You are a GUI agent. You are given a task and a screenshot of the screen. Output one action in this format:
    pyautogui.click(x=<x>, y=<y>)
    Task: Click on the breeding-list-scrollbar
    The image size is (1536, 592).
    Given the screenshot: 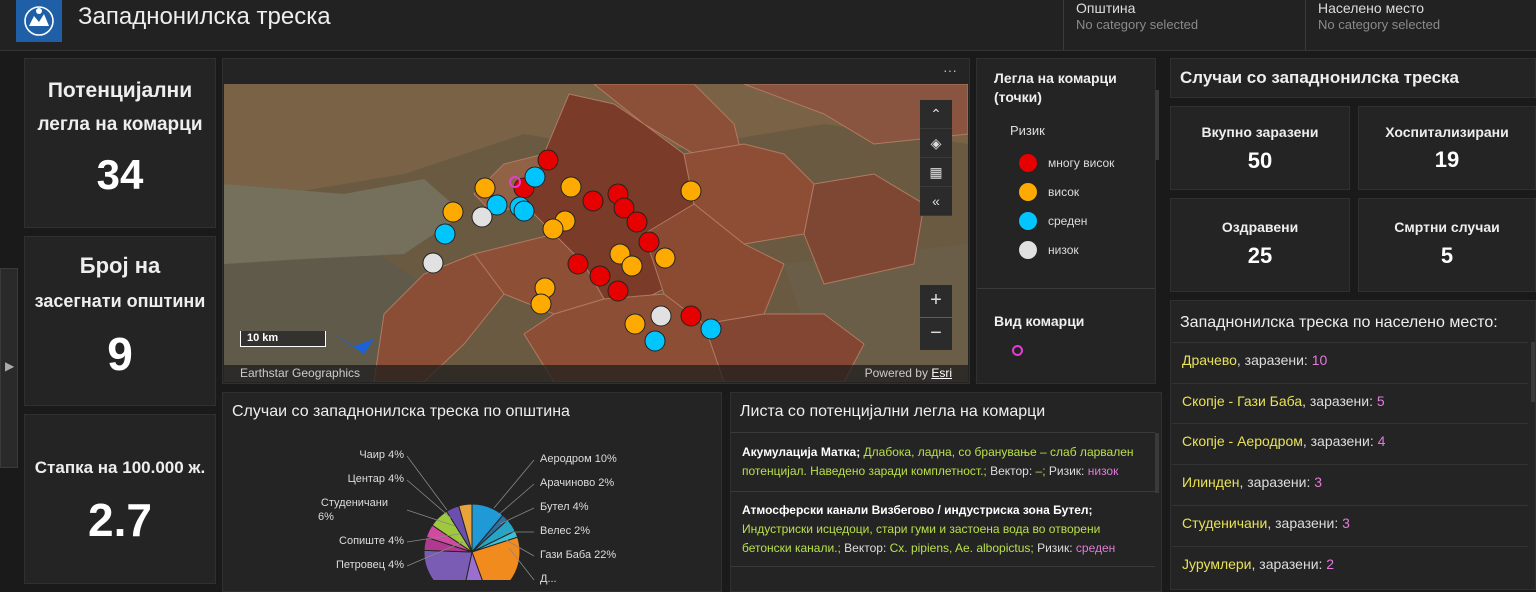 What is the action you would take?
    pyautogui.click(x=1157, y=463)
    